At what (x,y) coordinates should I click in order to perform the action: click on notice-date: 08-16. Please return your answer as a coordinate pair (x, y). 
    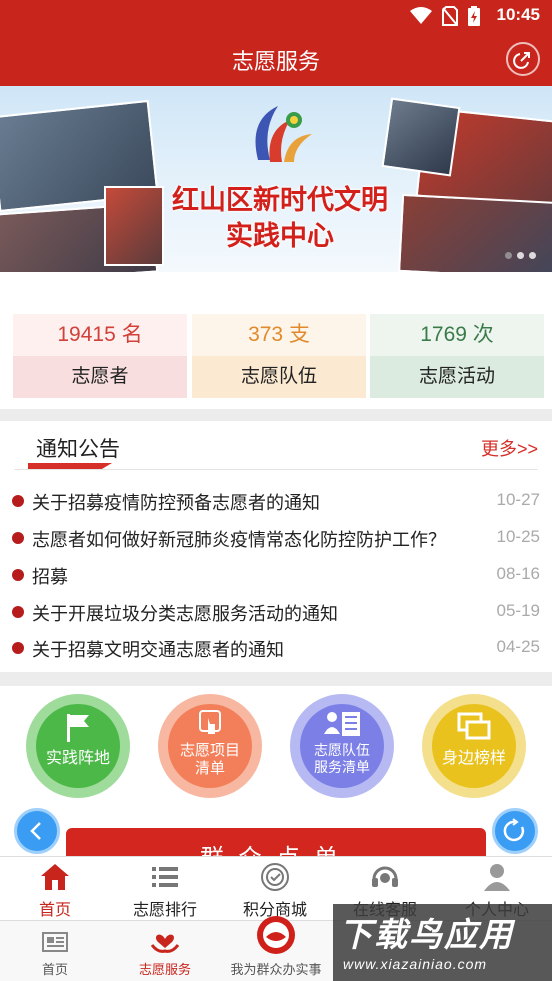
    Looking at the image, I should click on (518, 573).